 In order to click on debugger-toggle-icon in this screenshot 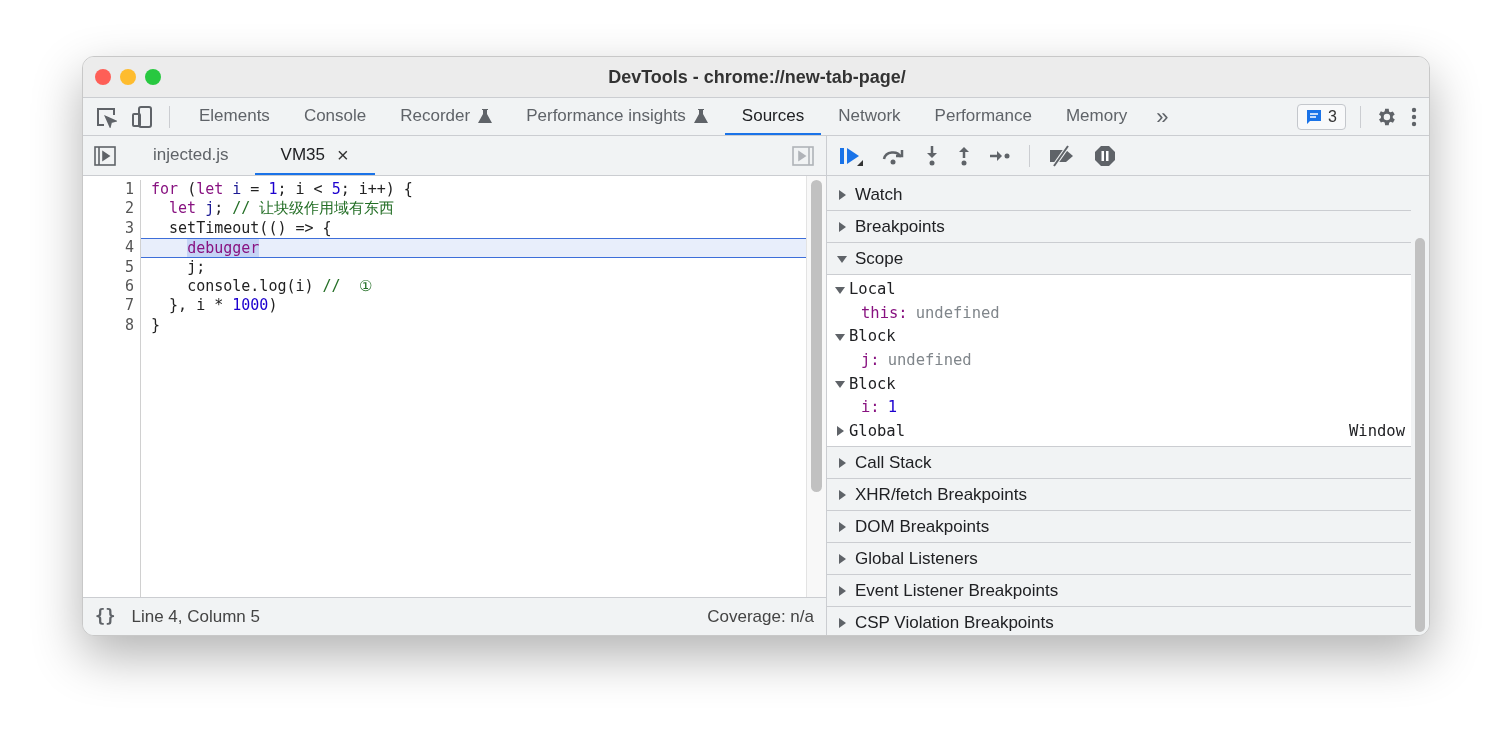, I will do `click(803, 155)`.